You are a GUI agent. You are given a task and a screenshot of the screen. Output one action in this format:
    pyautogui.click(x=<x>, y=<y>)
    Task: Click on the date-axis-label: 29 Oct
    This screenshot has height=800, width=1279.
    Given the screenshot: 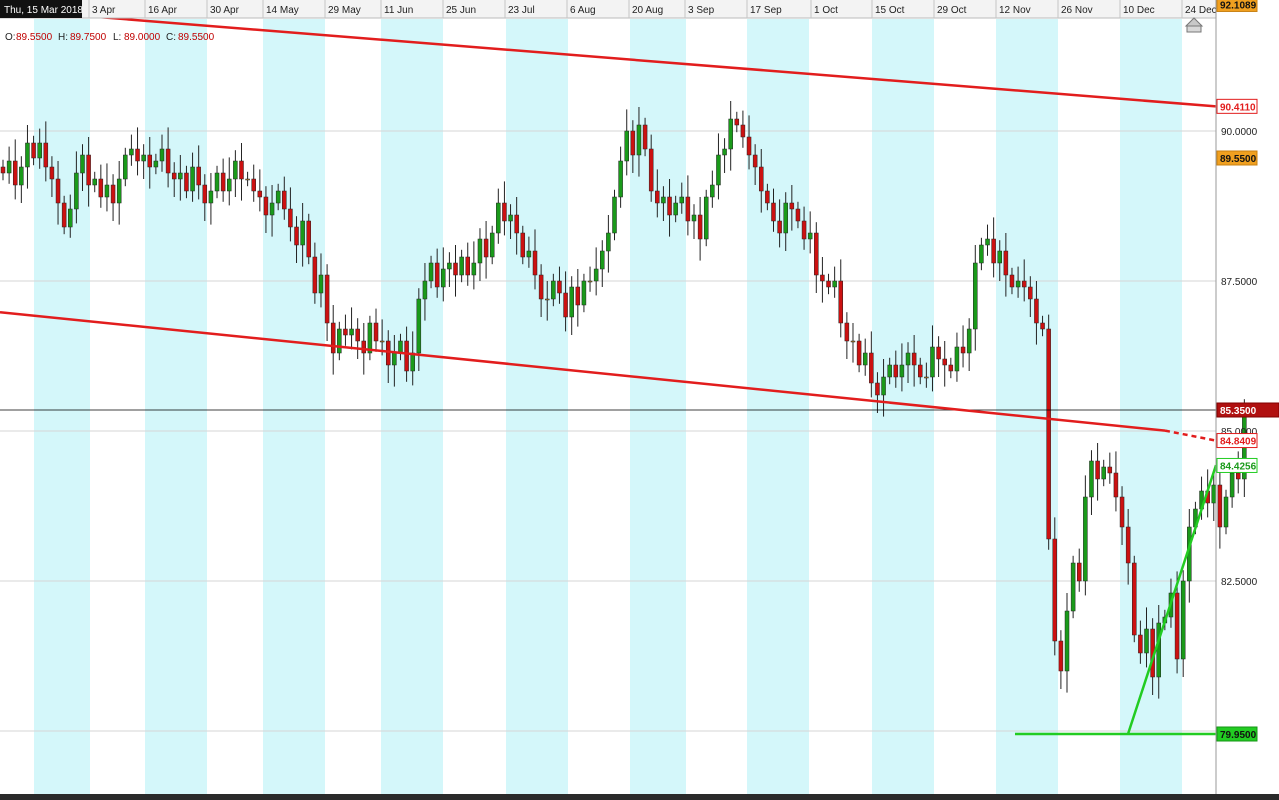 What is the action you would take?
    pyautogui.click(x=952, y=10)
    